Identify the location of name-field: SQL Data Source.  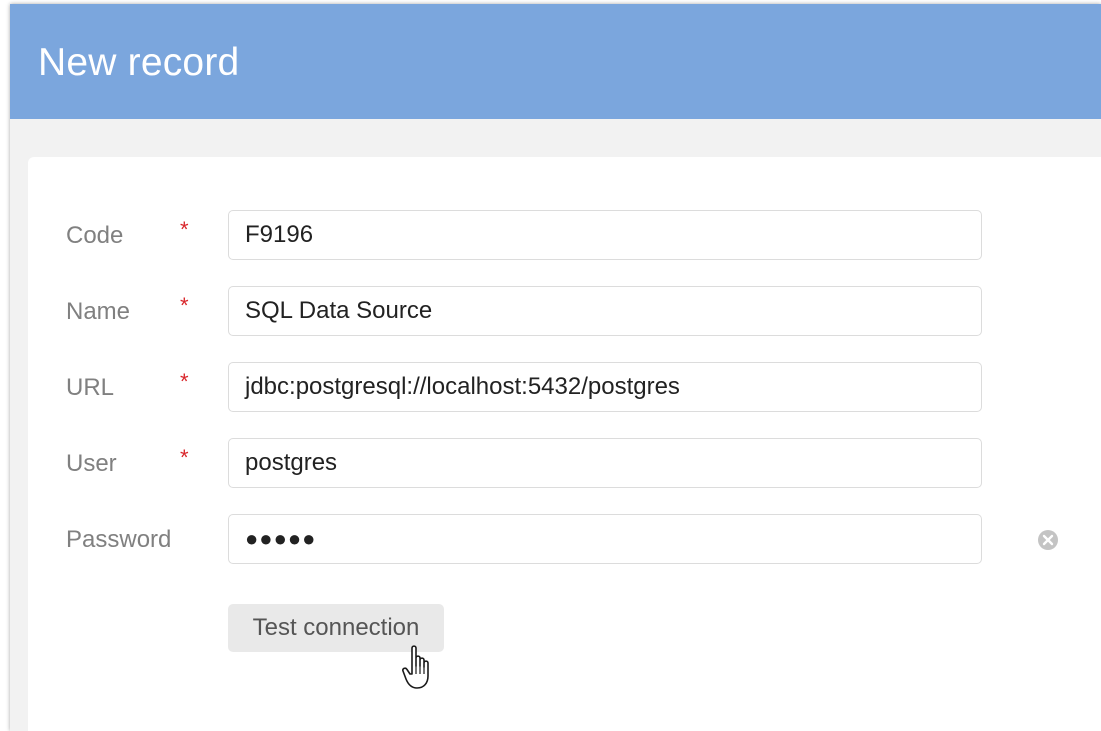
(605, 311).